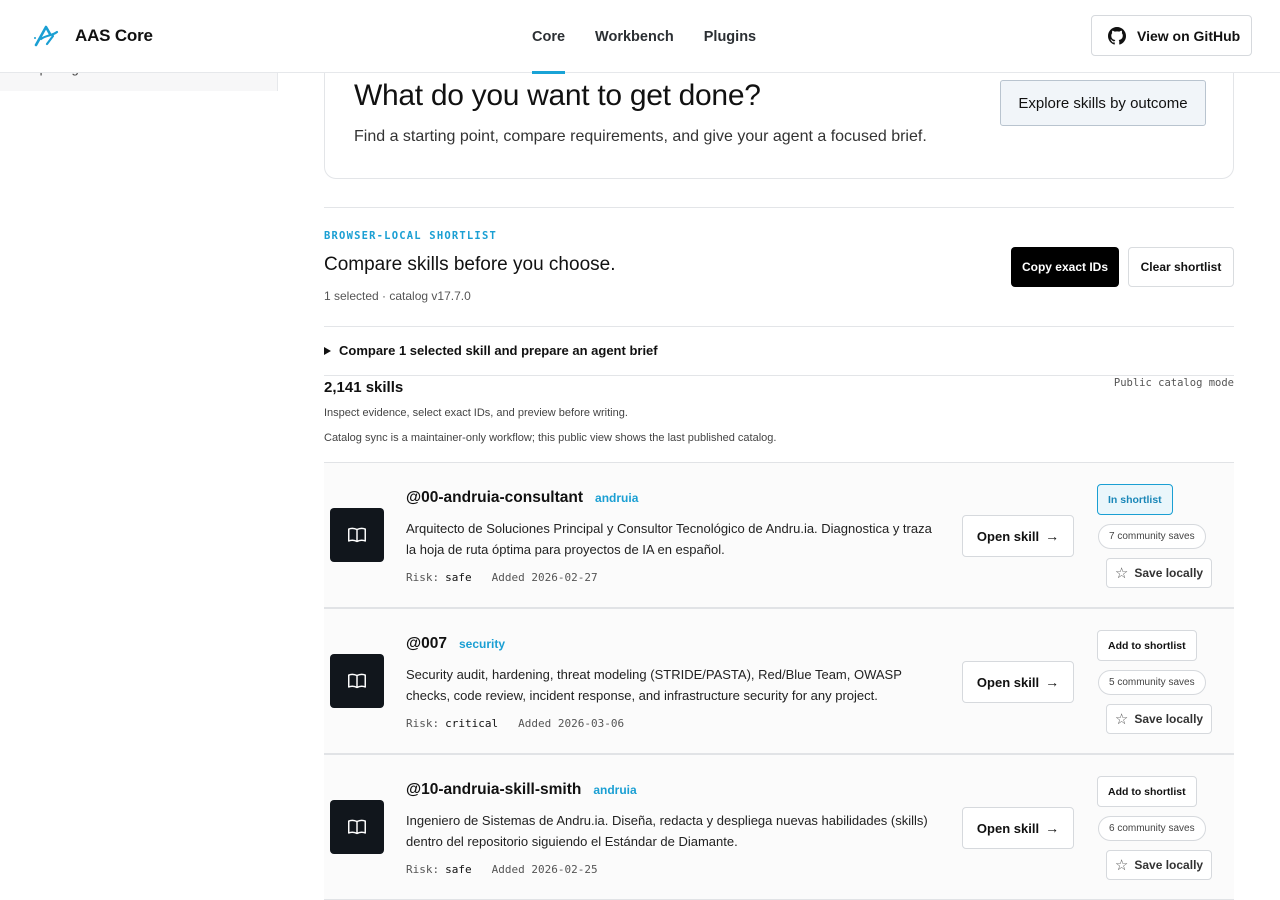 The image size is (1280, 900). I want to click on disclosure-triangle-icon, so click(327, 350).